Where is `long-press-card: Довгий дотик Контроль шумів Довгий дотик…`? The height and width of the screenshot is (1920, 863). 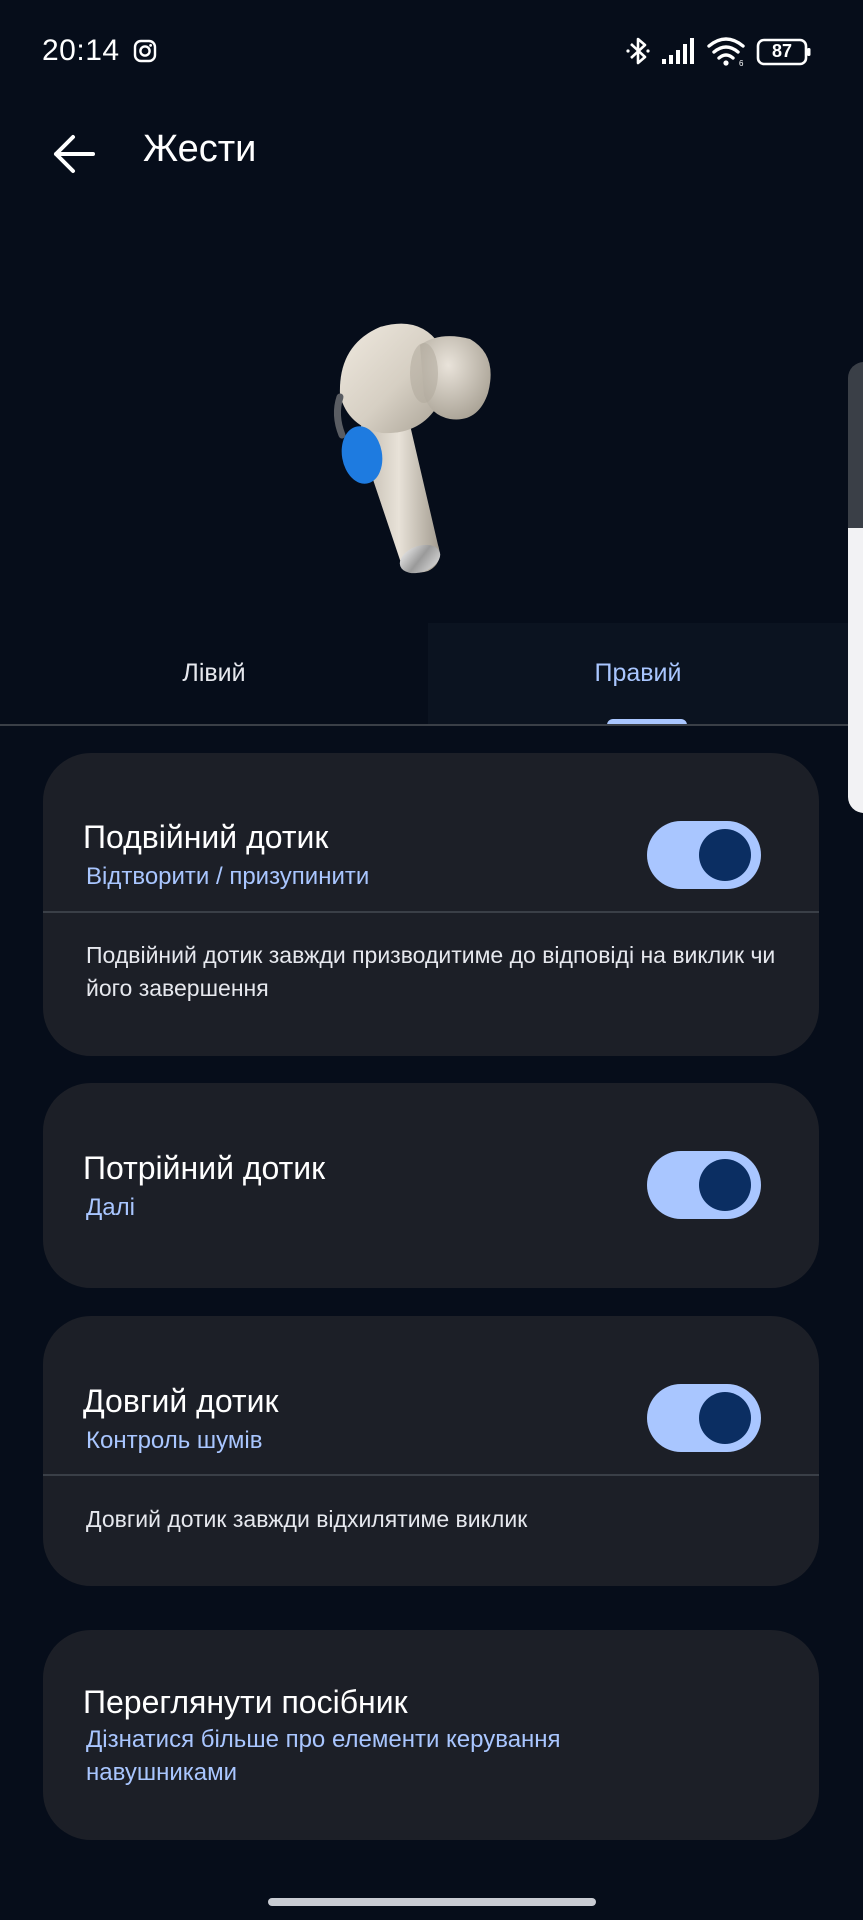
long-press-card: Довгий дотик Контроль шумів Довгий дотик… is located at coordinates (431, 1451).